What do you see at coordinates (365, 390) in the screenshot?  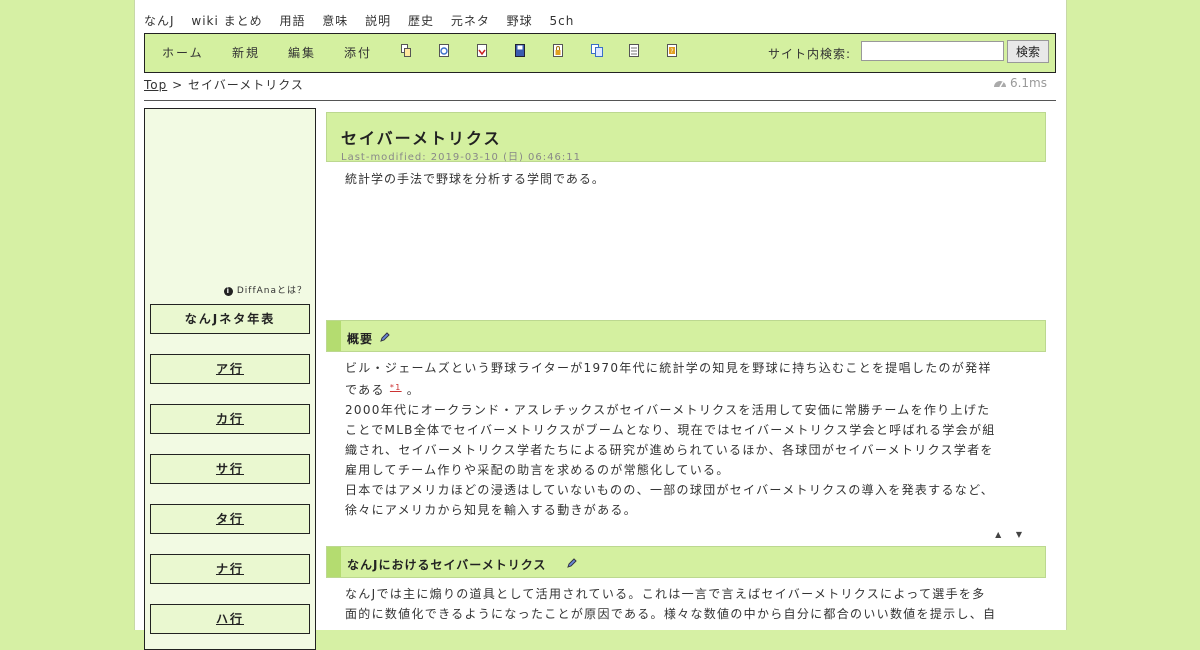 I see `text-fragment: である` at bounding box center [365, 390].